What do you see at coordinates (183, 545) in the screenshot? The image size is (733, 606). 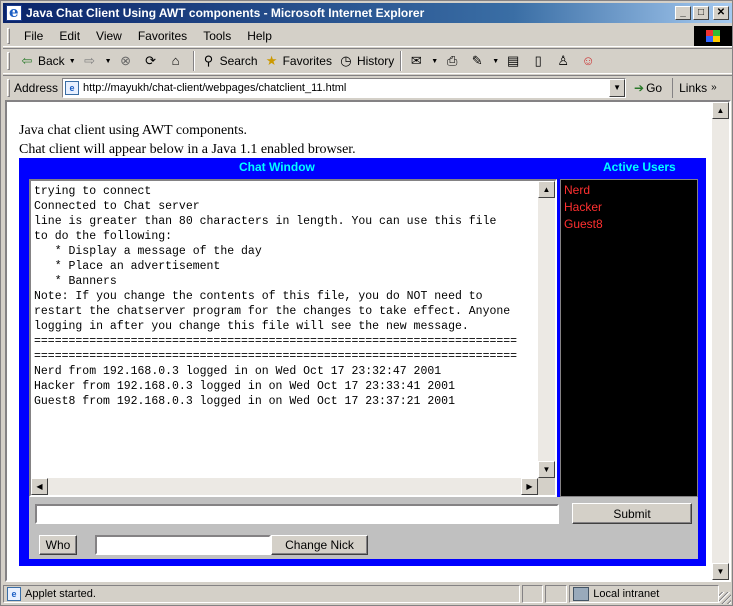 I see `nickname-input` at bounding box center [183, 545].